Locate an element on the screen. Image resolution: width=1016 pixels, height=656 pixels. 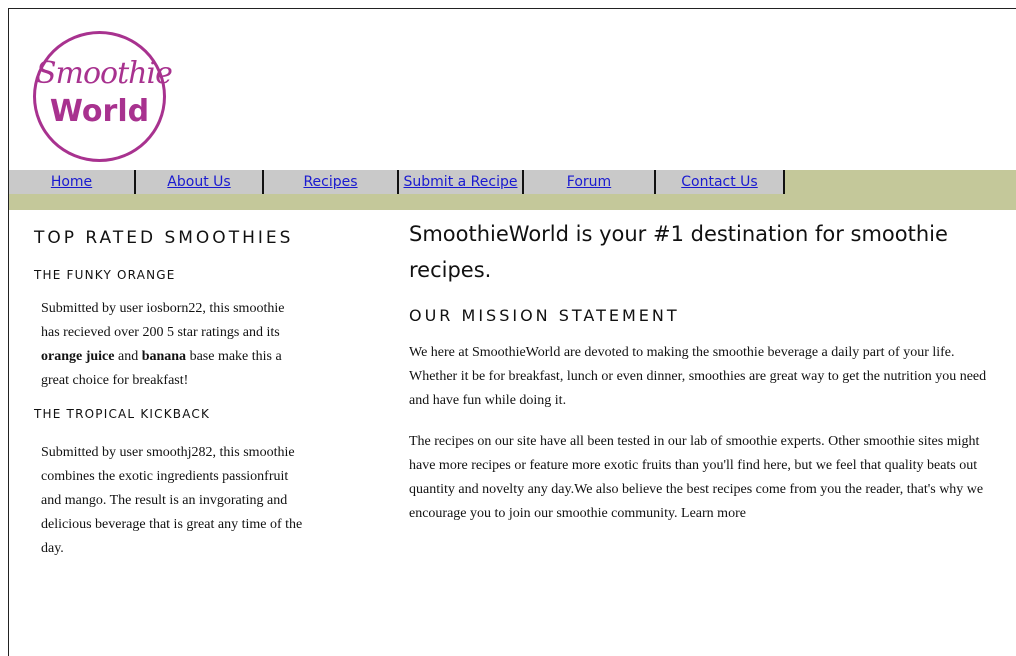
nav-link-home: Home is located at coordinates (71, 182).